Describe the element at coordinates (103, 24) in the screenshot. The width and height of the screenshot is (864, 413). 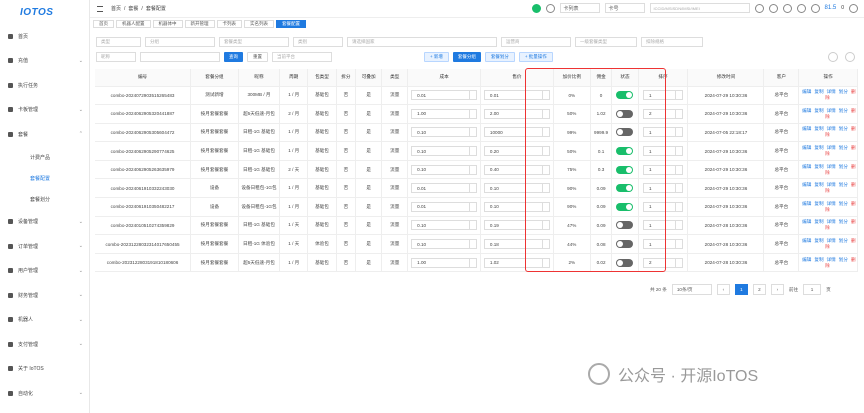
I see `tab-0: 首页` at that location.